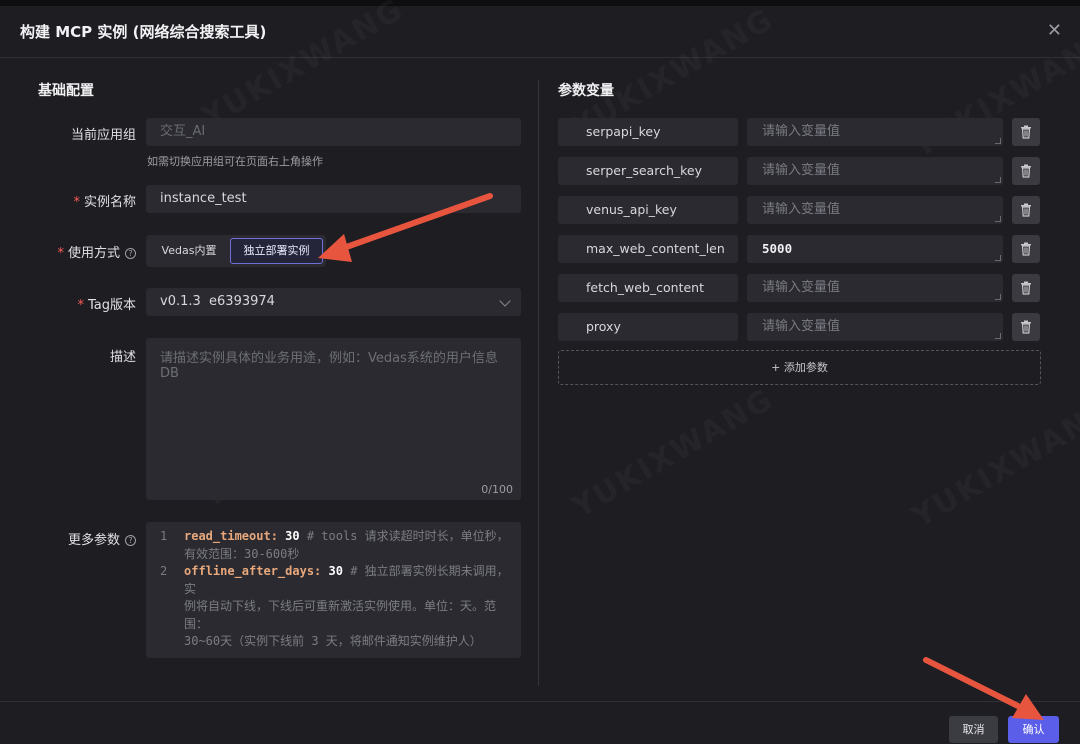  I want to click on param-value: 5000, so click(777, 248).